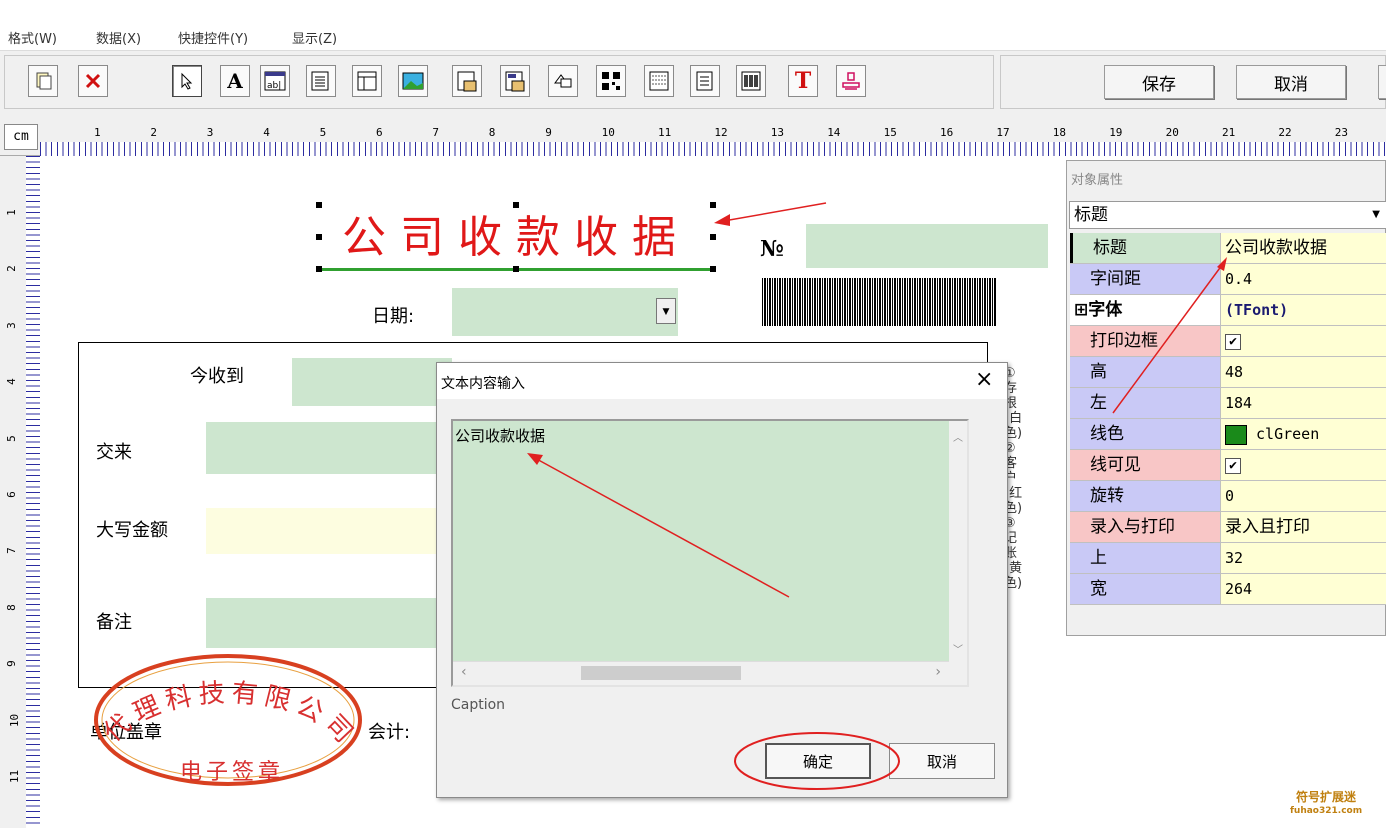 This screenshot has width=1386, height=828. What do you see at coordinates (93, 81) in the screenshot?
I see `delete-icon` at bounding box center [93, 81].